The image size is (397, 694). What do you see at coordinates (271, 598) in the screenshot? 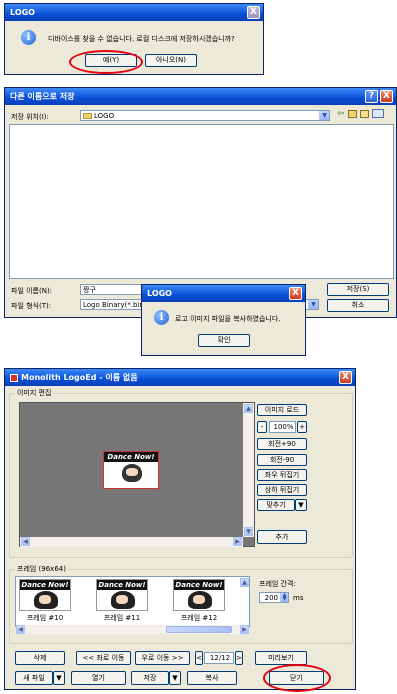
I see `frame-interval-value: 200` at bounding box center [271, 598].